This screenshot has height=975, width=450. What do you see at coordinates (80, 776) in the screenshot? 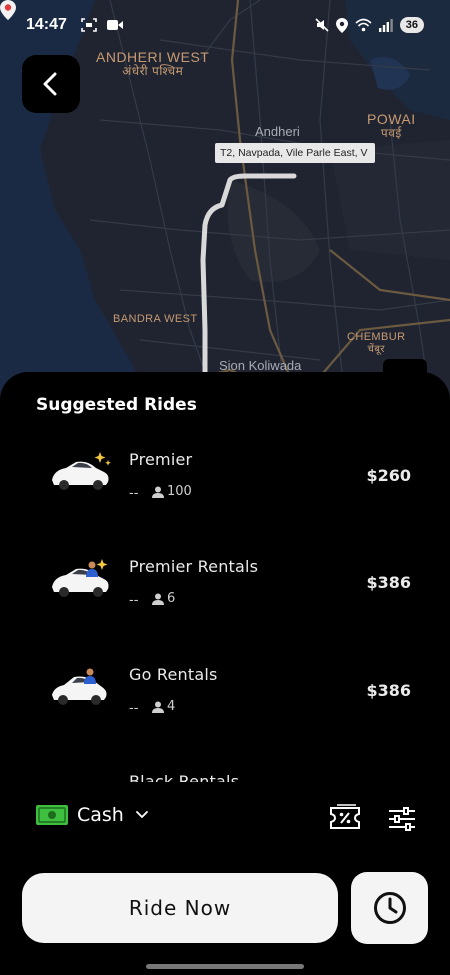
I see `car-icon` at bounding box center [80, 776].